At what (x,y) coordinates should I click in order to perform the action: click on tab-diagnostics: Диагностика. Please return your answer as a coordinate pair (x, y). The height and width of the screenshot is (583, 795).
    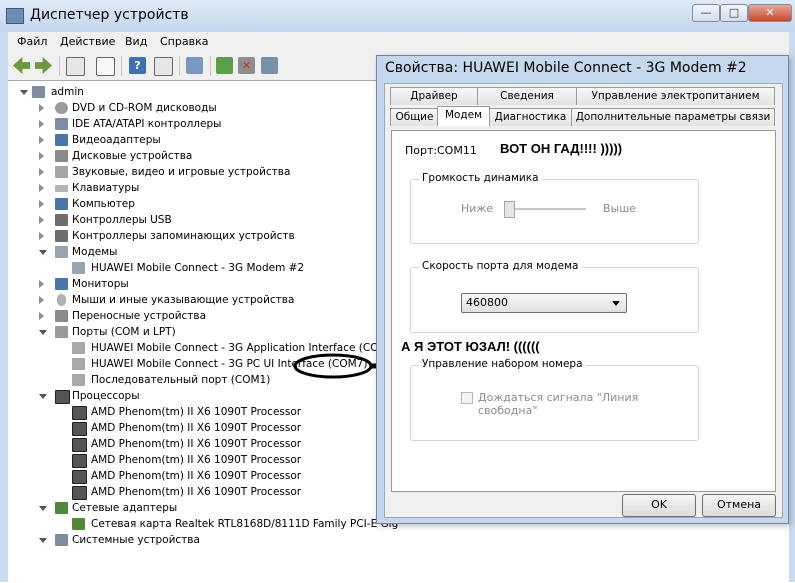
    Looking at the image, I should click on (530, 117).